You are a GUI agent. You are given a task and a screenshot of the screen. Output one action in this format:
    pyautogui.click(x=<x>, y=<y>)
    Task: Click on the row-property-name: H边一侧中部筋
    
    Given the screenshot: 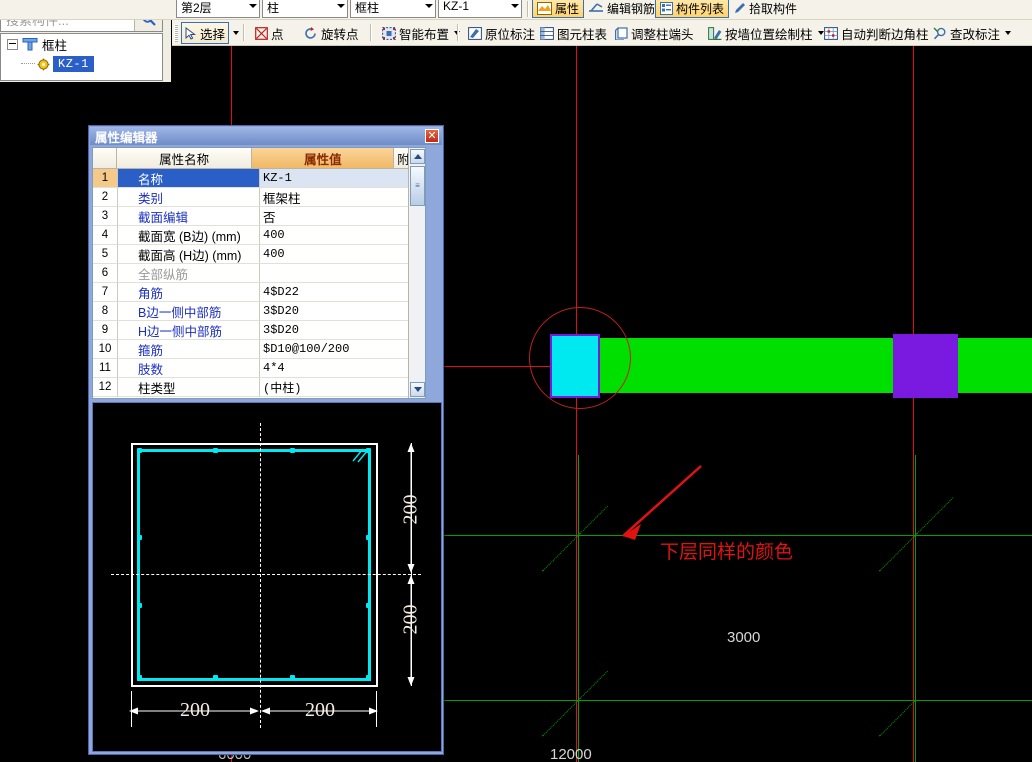 What is the action you would take?
    pyautogui.click(x=189, y=330)
    